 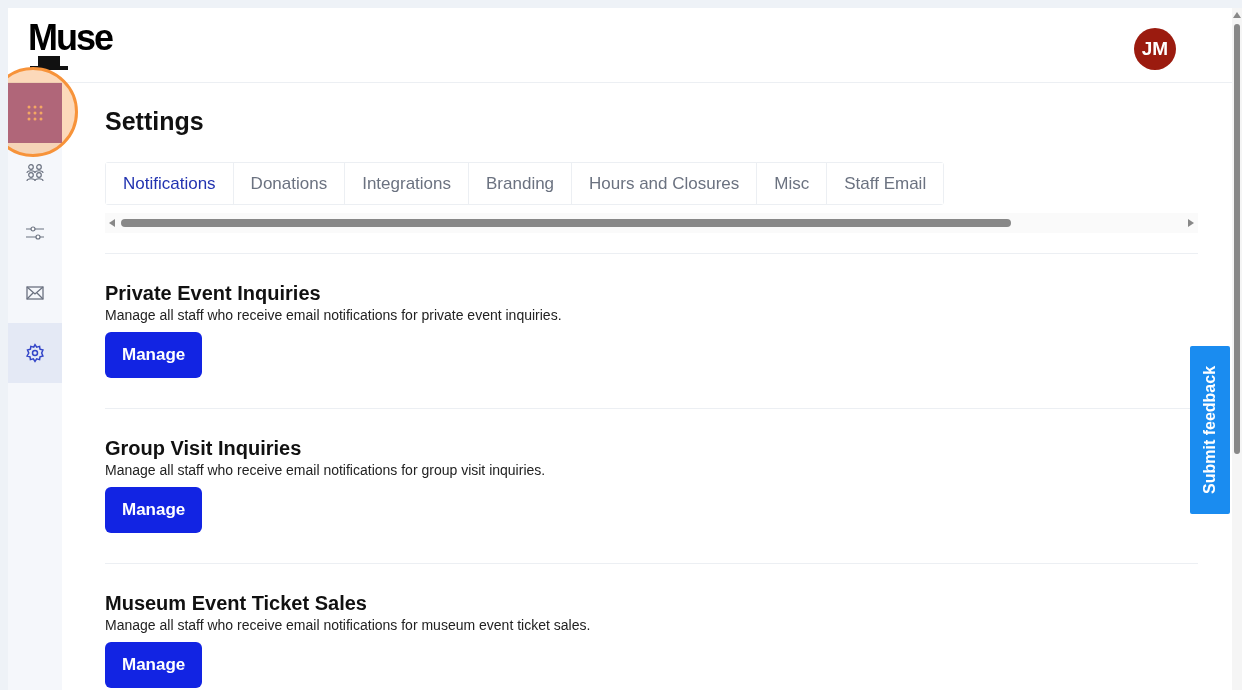 I want to click on feedback-button: Submit feedback, so click(x=1210, y=430).